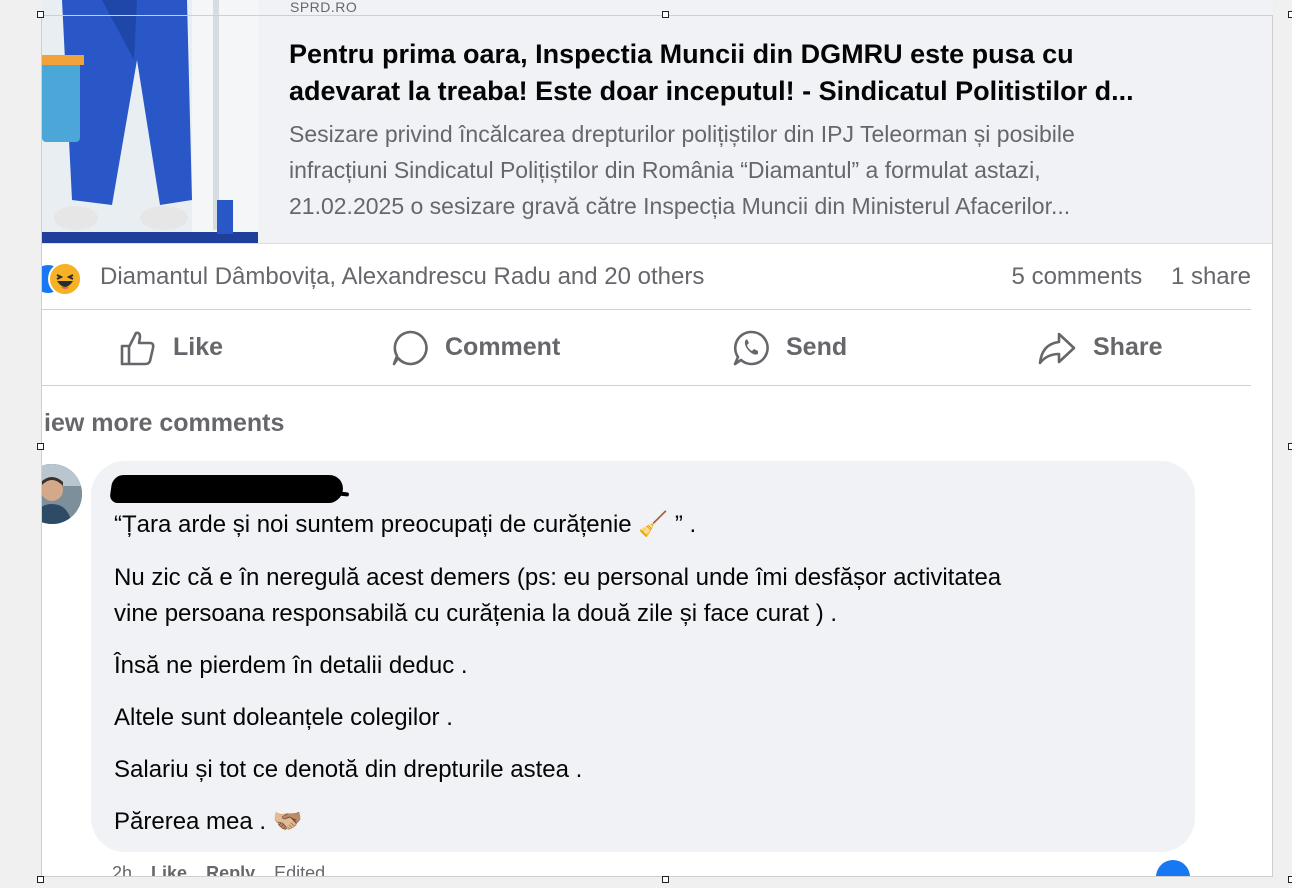  I want to click on comments-count-link: 5 comments, so click(1077, 276).